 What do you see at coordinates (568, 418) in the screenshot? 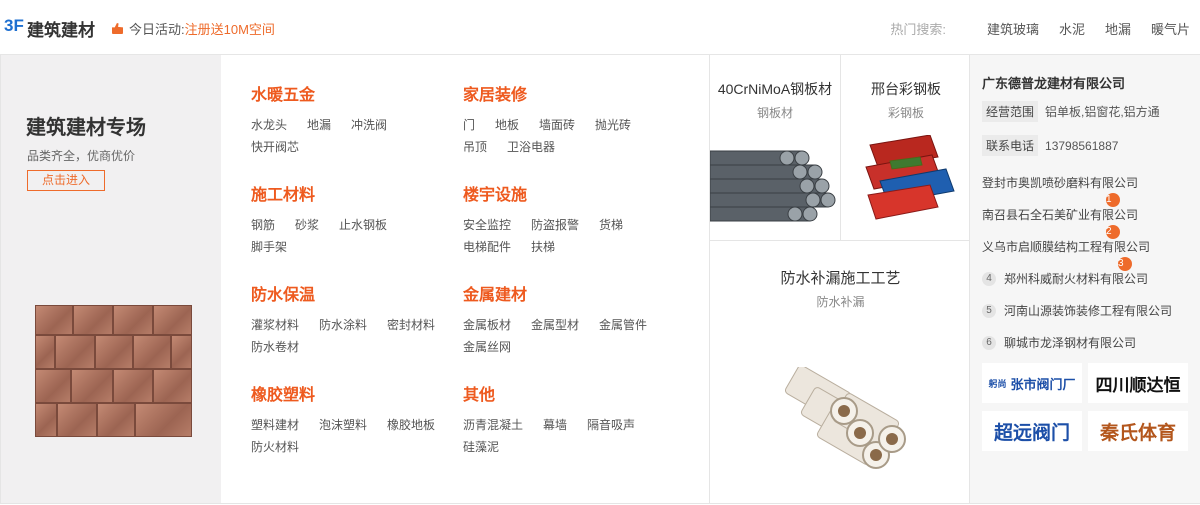
I see `category-block: 其他 沥青混凝土 幕墙 隔音吸声 硅藻泥` at bounding box center [568, 418].